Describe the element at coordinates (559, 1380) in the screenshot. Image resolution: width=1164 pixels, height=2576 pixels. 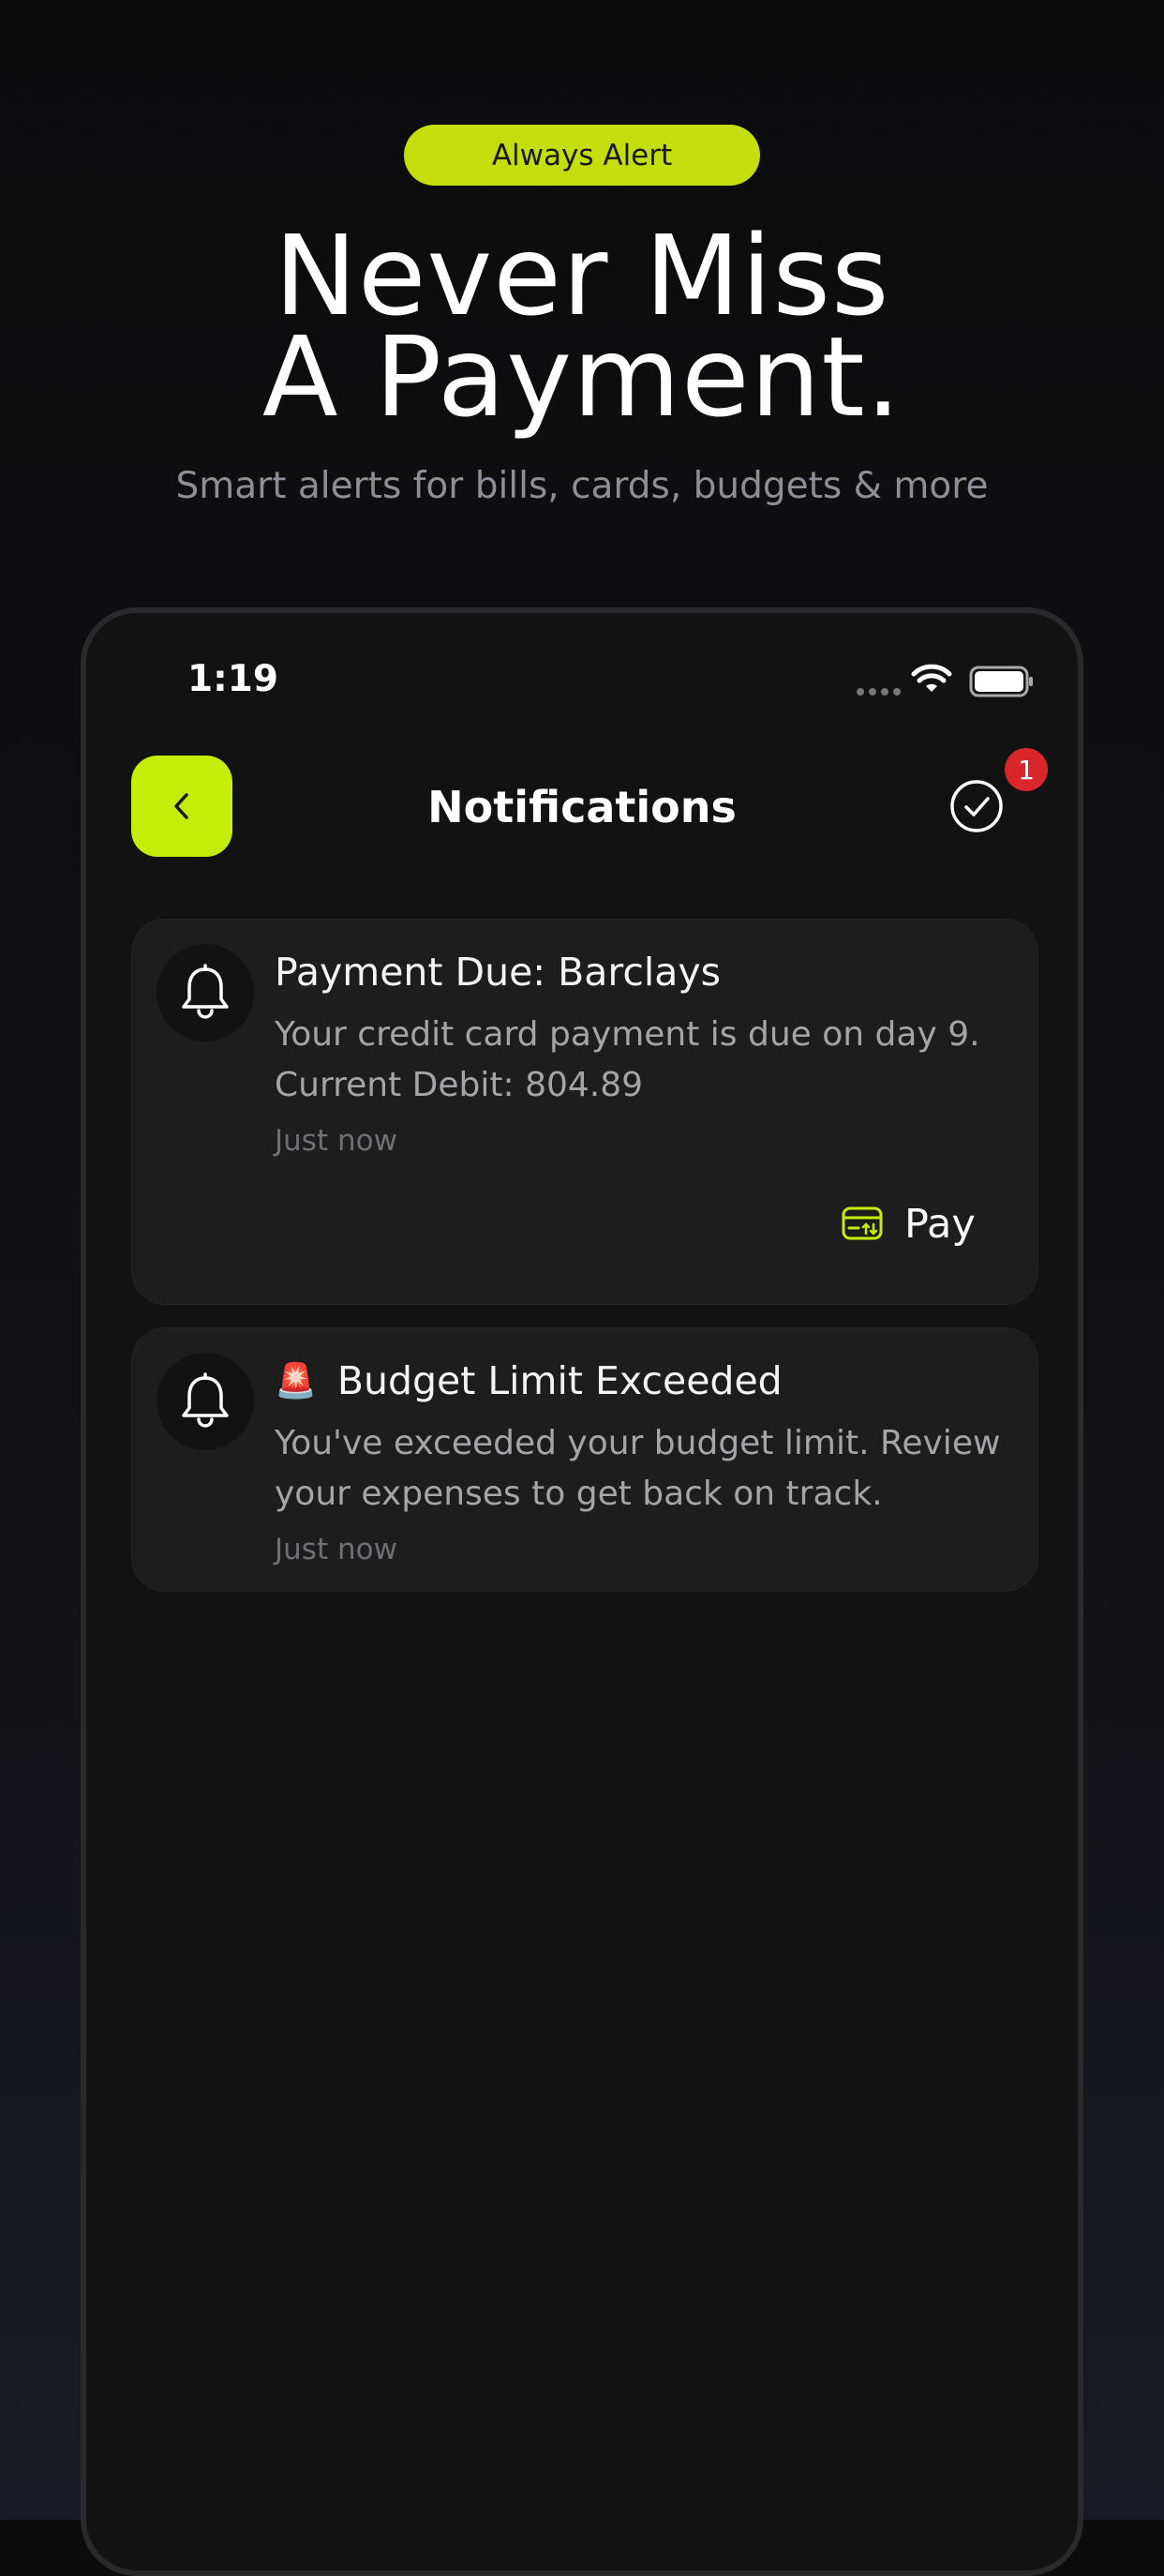
I see `notification-title: Budget Limit Exceeded` at that location.